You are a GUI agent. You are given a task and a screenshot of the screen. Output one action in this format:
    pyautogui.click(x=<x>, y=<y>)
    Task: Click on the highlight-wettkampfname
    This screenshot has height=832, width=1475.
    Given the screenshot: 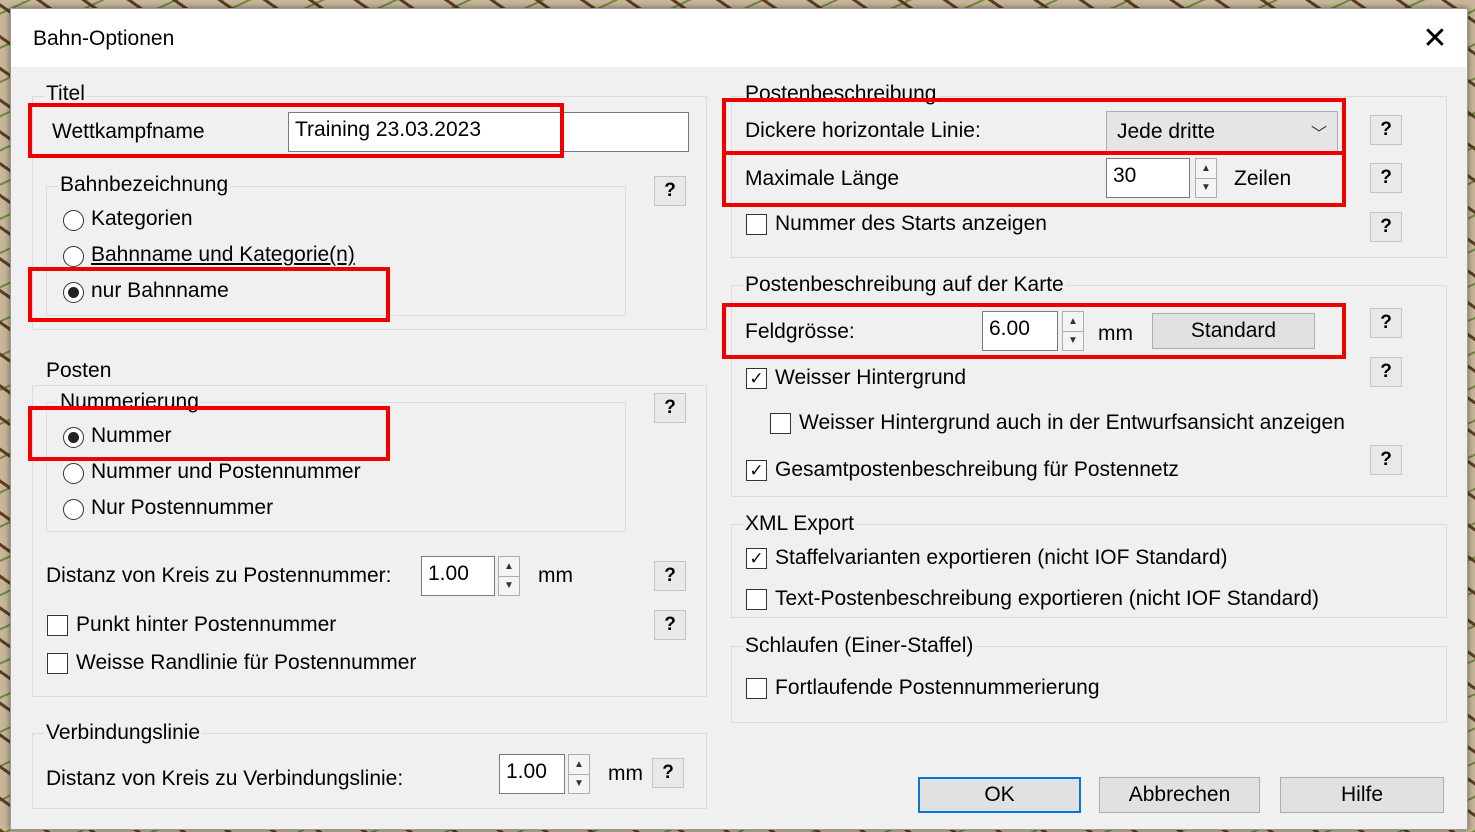 What is the action you would take?
    pyautogui.click(x=296, y=130)
    